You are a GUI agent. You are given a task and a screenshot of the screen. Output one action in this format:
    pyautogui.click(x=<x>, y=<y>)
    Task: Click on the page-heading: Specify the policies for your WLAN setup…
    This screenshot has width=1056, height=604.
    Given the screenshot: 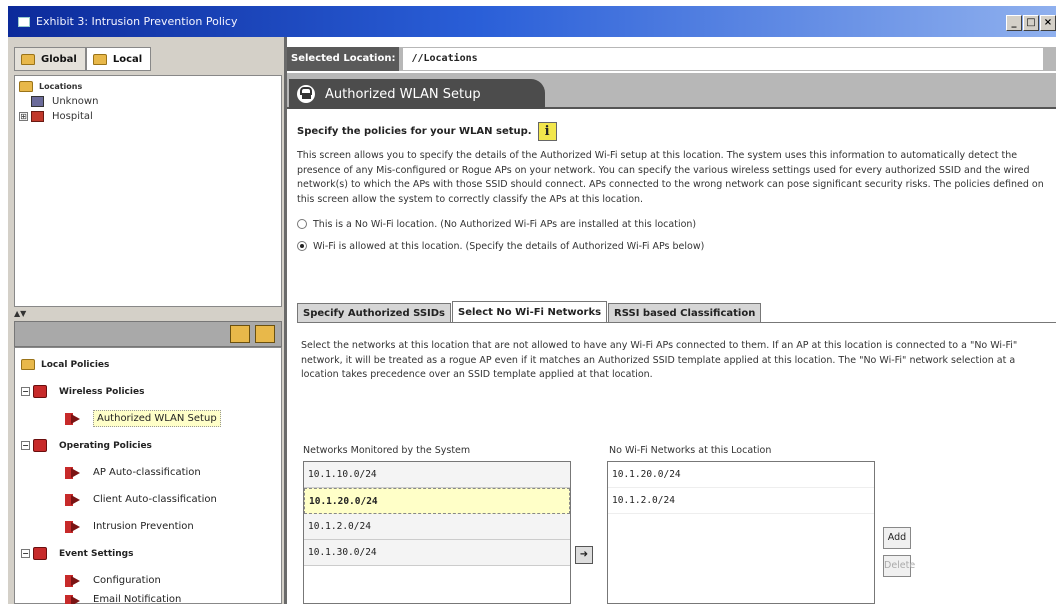 What is the action you would take?
    pyautogui.click(x=676, y=131)
    